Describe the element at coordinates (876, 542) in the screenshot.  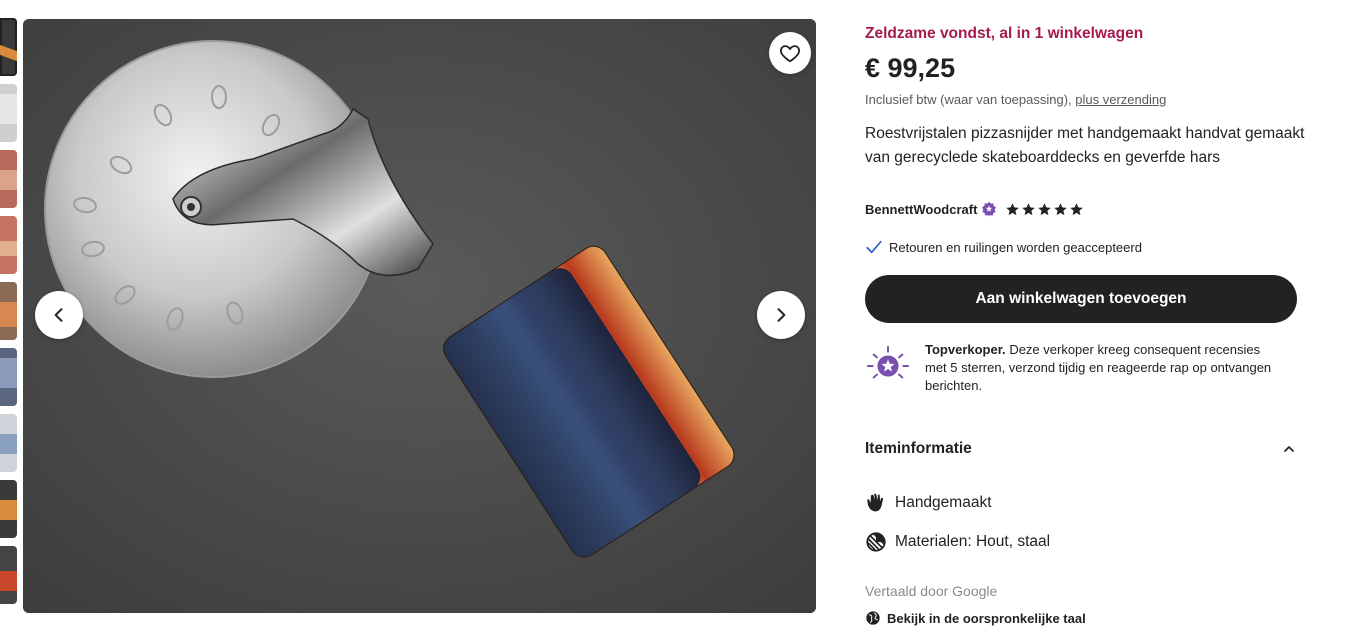
I see `materials-icon` at that location.